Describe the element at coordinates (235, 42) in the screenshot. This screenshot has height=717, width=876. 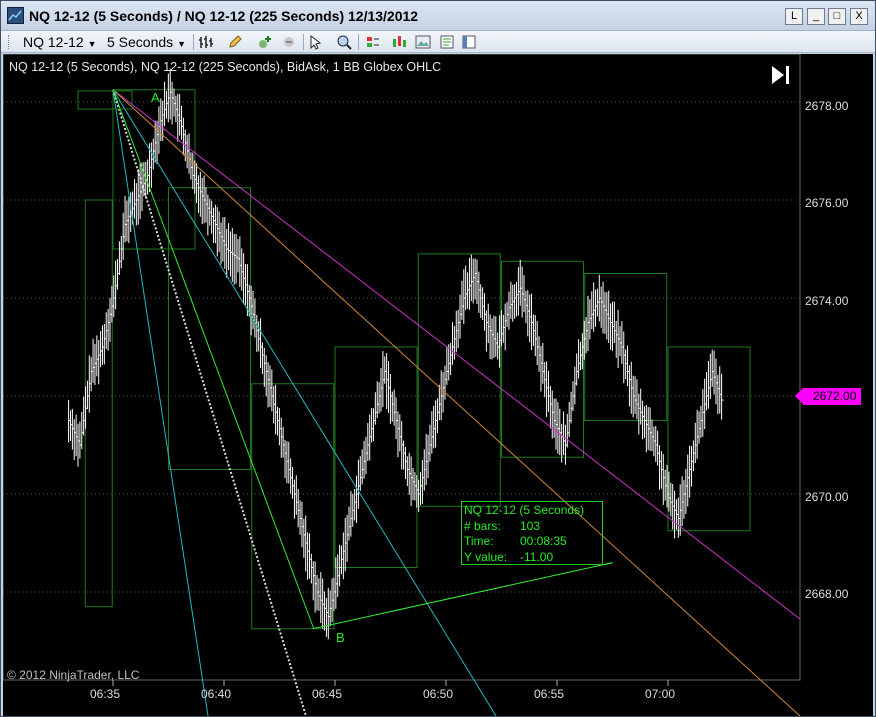
I see `pencil-draw-icon` at that location.